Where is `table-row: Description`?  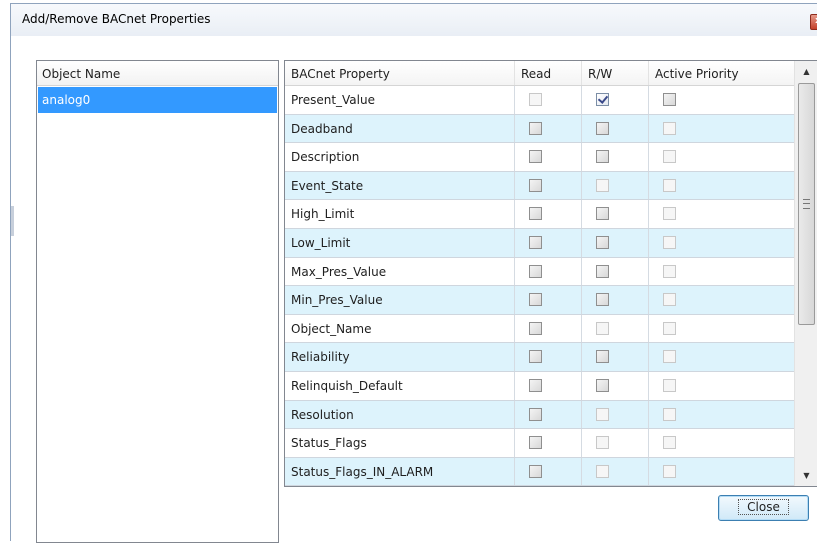 table-row: Description is located at coordinates (539, 157).